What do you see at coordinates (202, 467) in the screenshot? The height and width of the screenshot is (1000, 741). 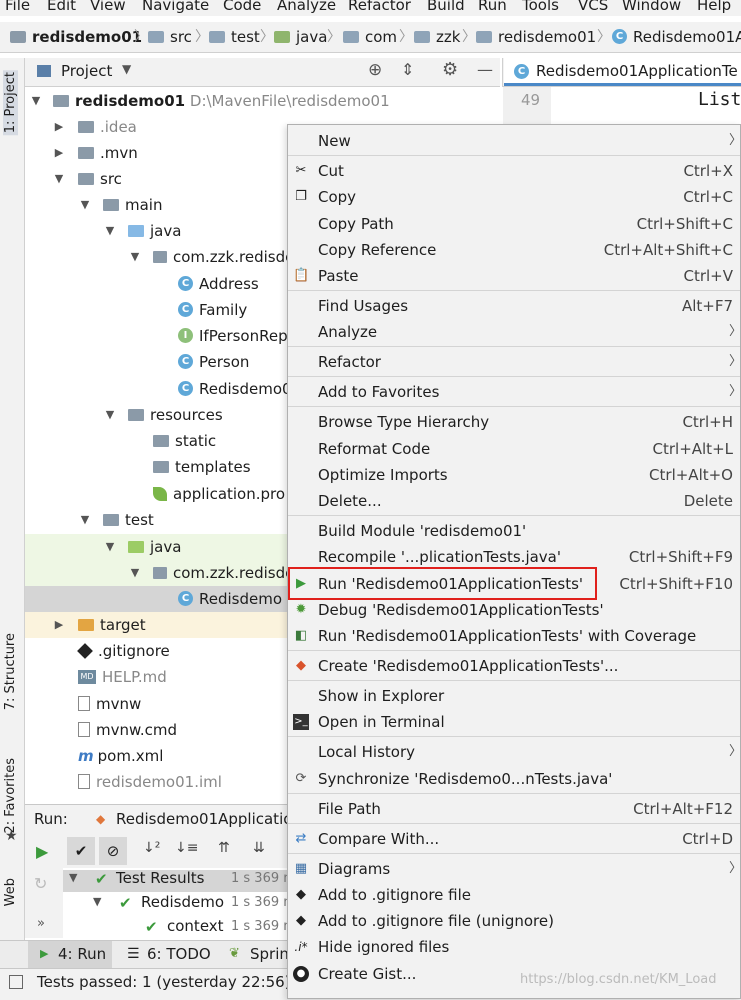 I see `tree-item-templates: templates` at bounding box center [202, 467].